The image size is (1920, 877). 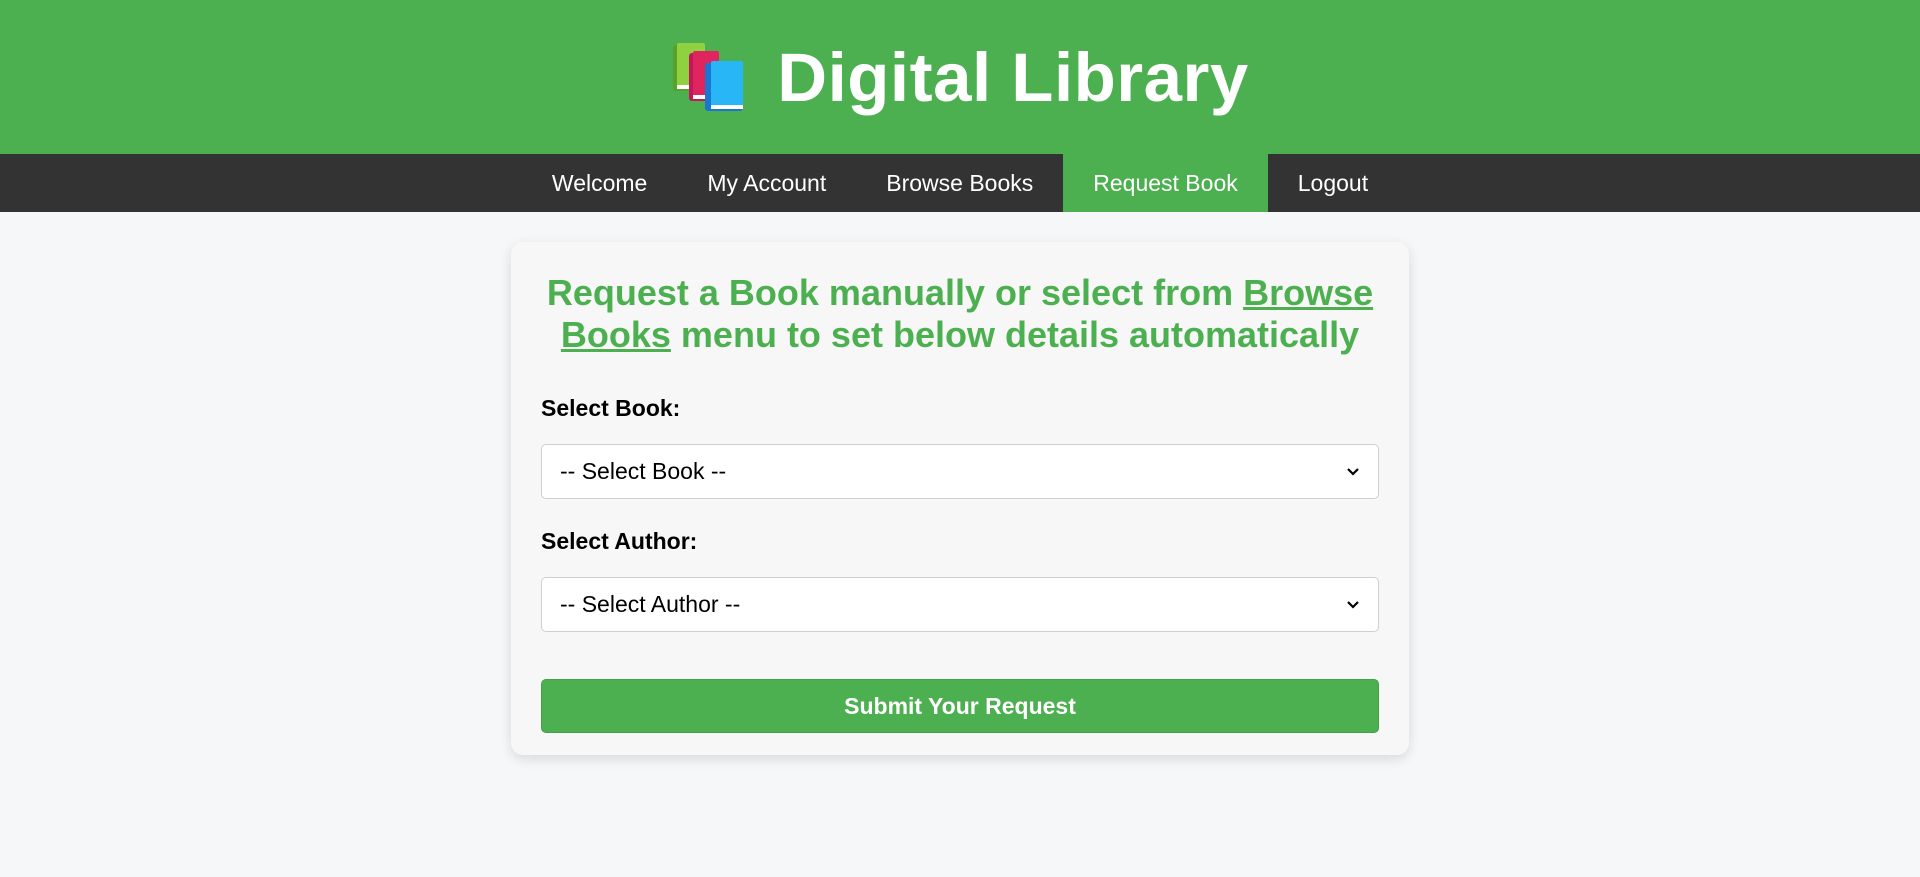 I want to click on nav-item-browse-books: Browse Books, so click(x=959, y=183).